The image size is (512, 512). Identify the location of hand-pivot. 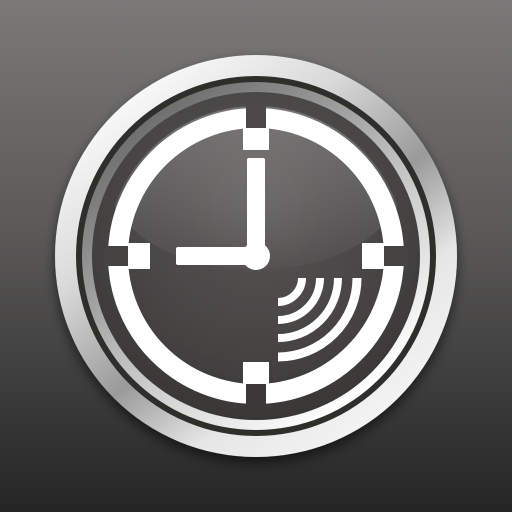
(256, 256).